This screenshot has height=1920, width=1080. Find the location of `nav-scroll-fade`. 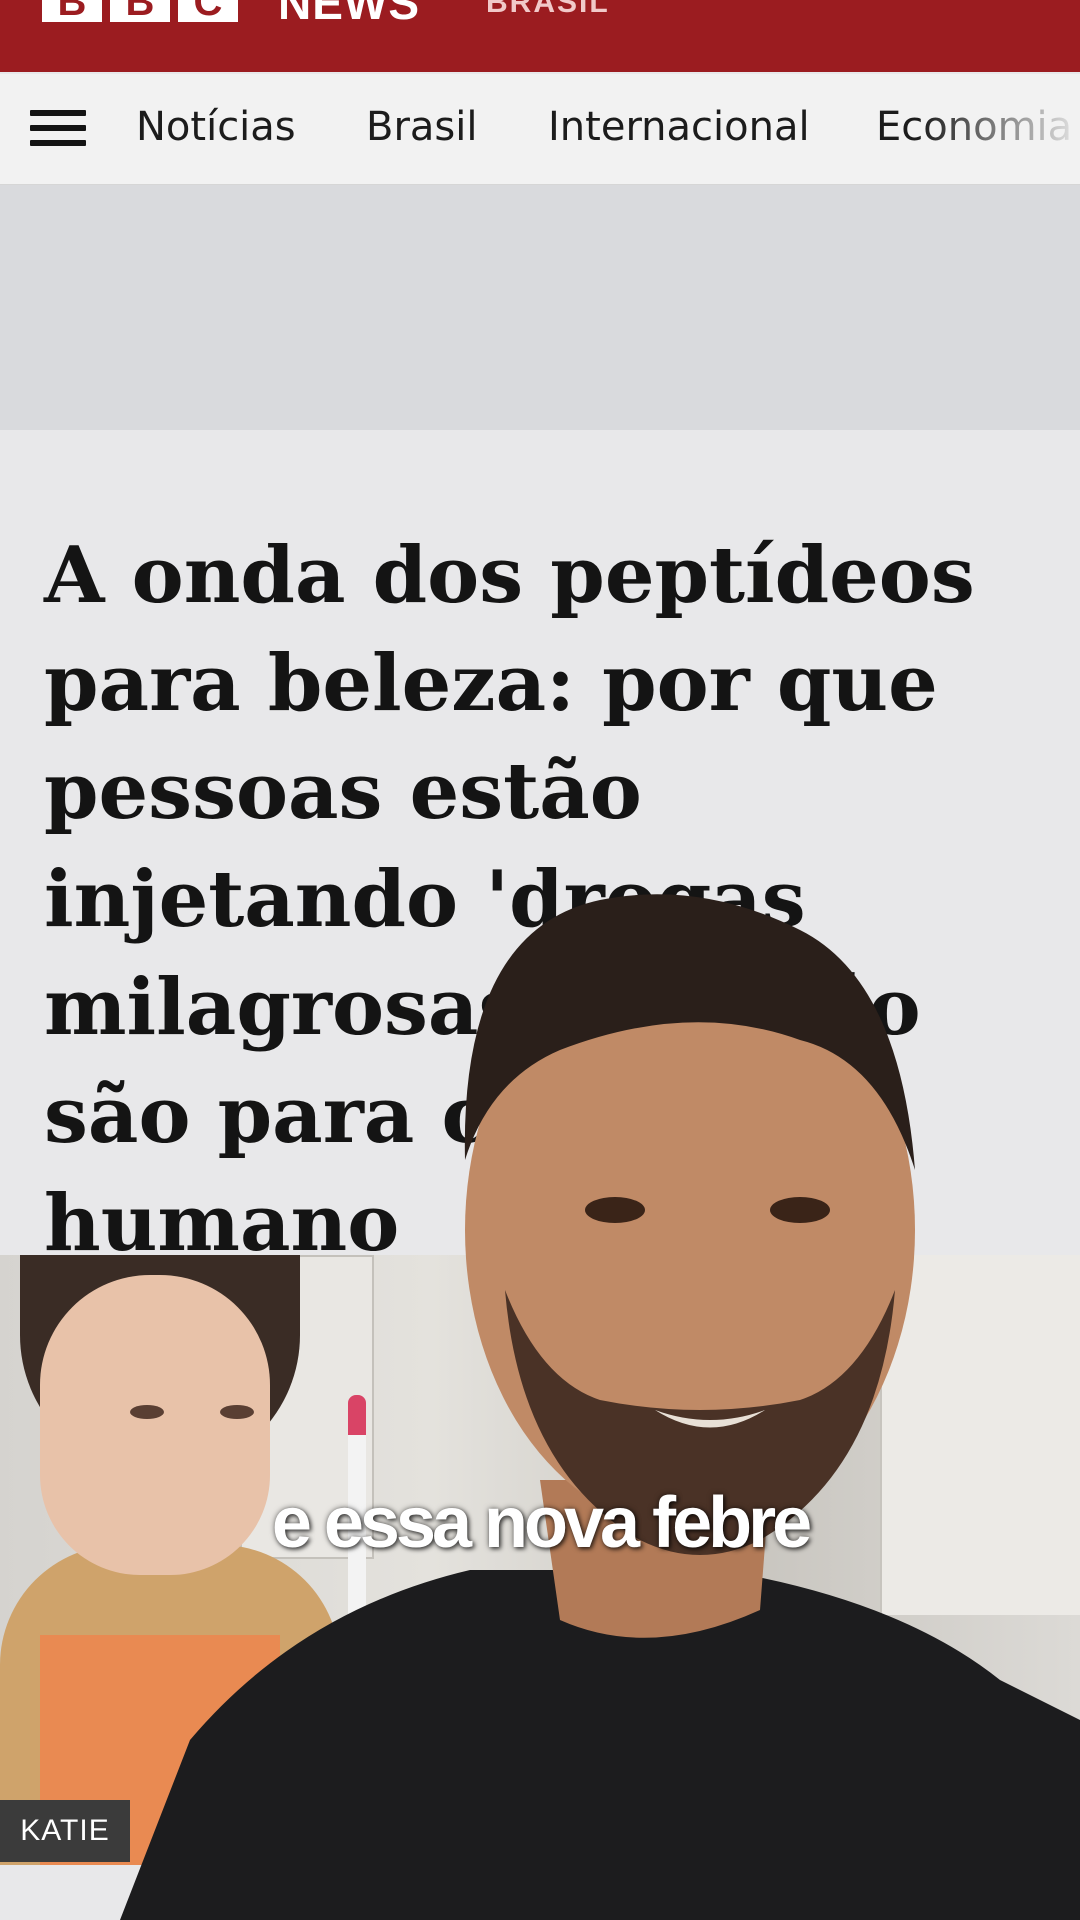

nav-scroll-fade is located at coordinates (1000, 129).